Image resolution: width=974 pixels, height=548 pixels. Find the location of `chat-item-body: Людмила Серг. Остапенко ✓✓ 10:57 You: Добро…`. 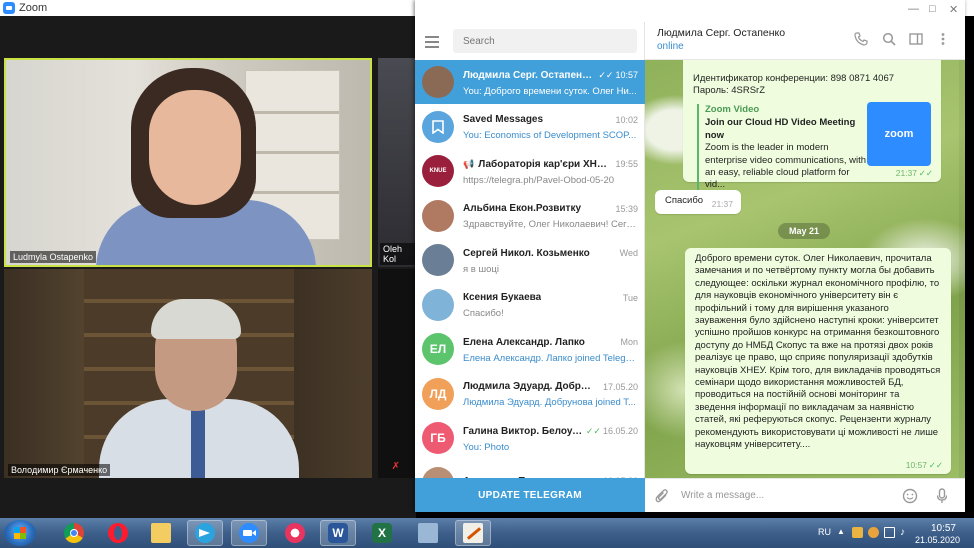

chat-item-body: Людмила Серг. Остапенко ✓✓ 10:57 You: Добро… is located at coordinates (550, 82).